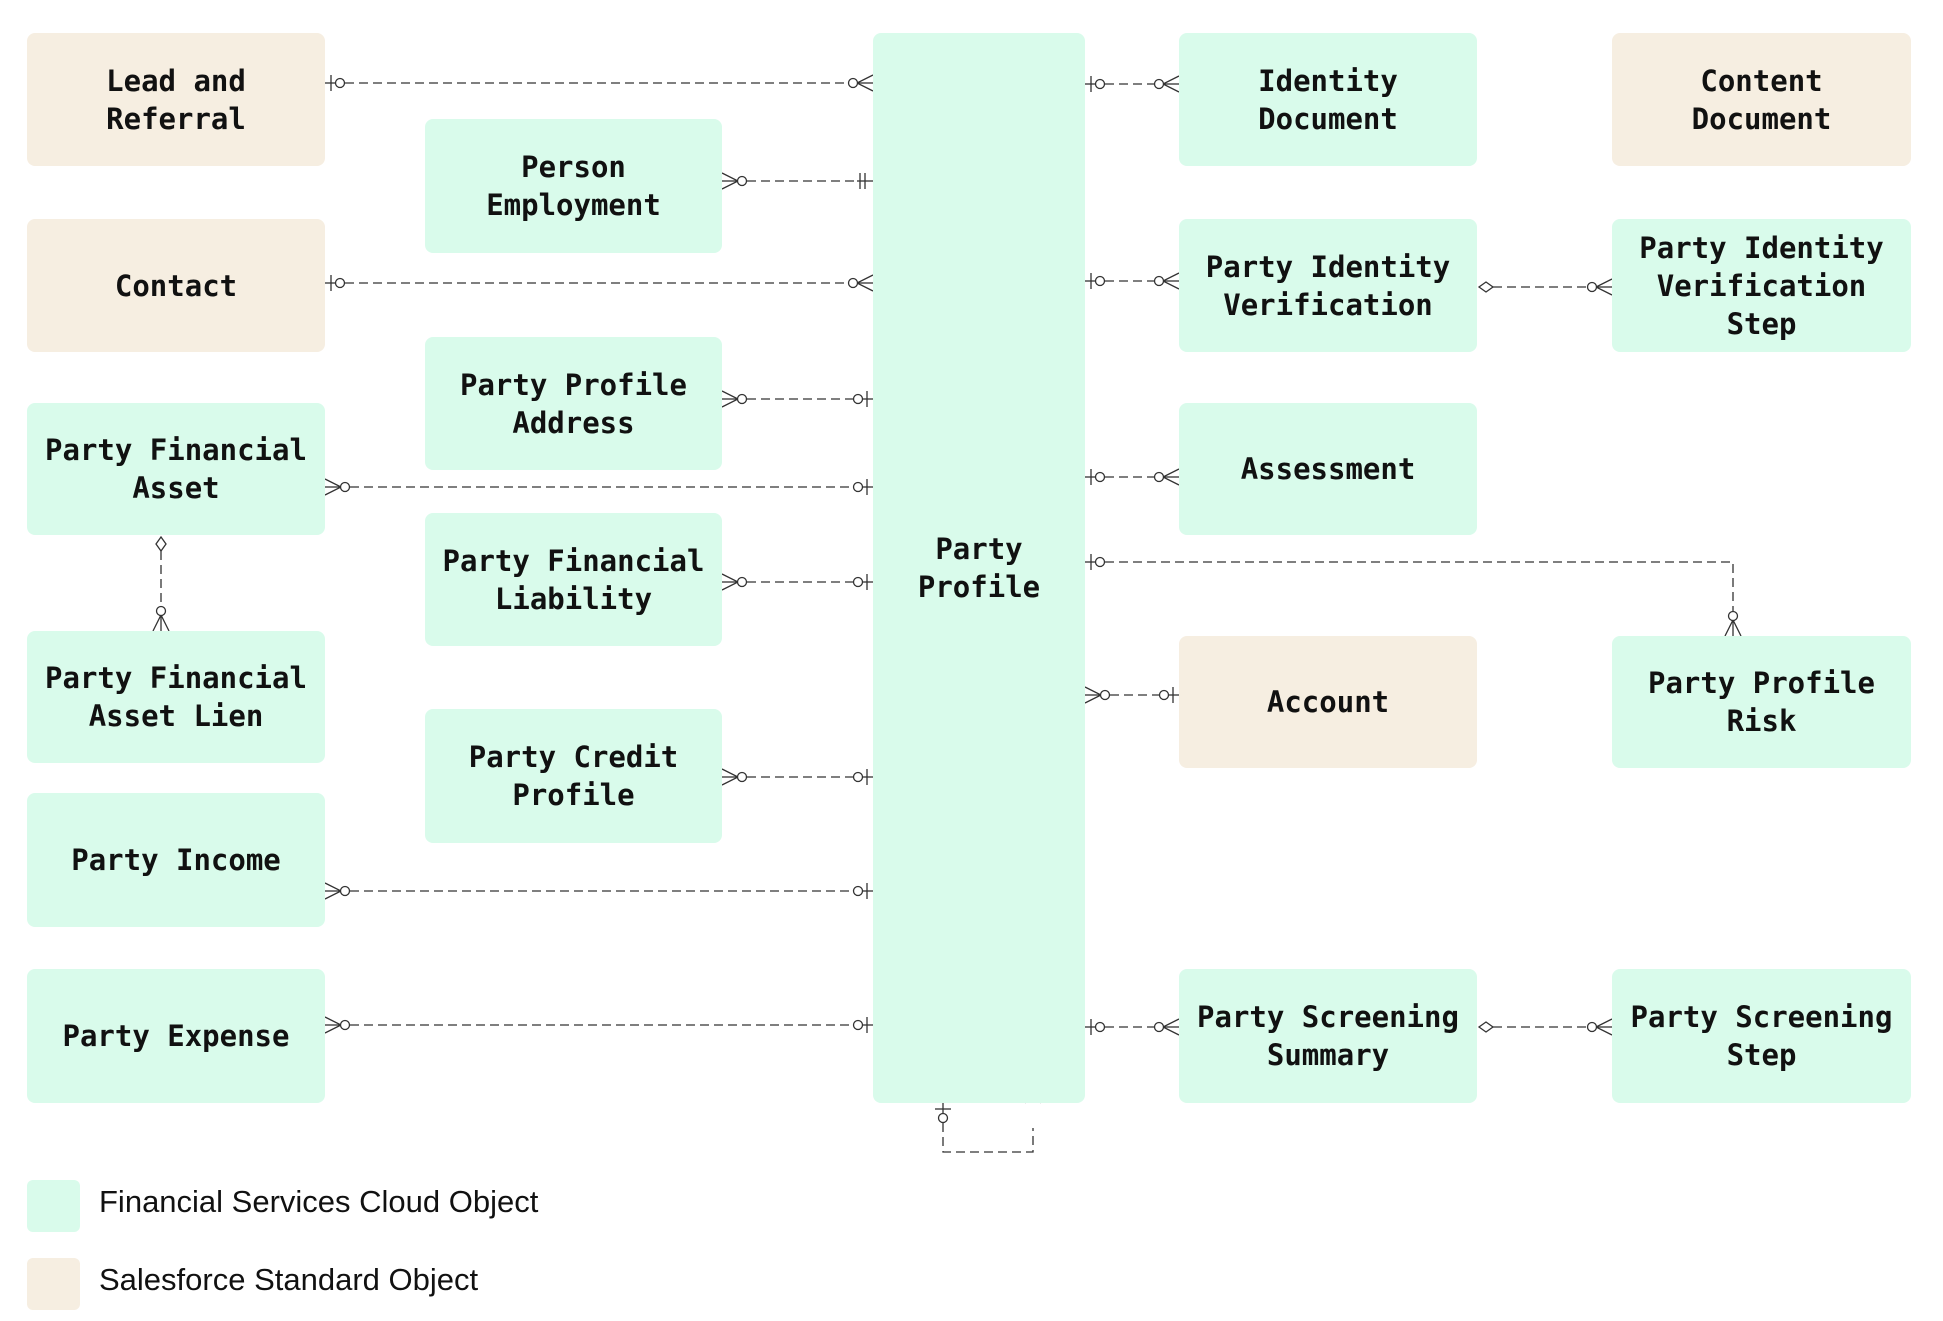  What do you see at coordinates (988, 1138) in the screenshot?
I see `rel-party-profile-self` at bounding box center [988, 1138].